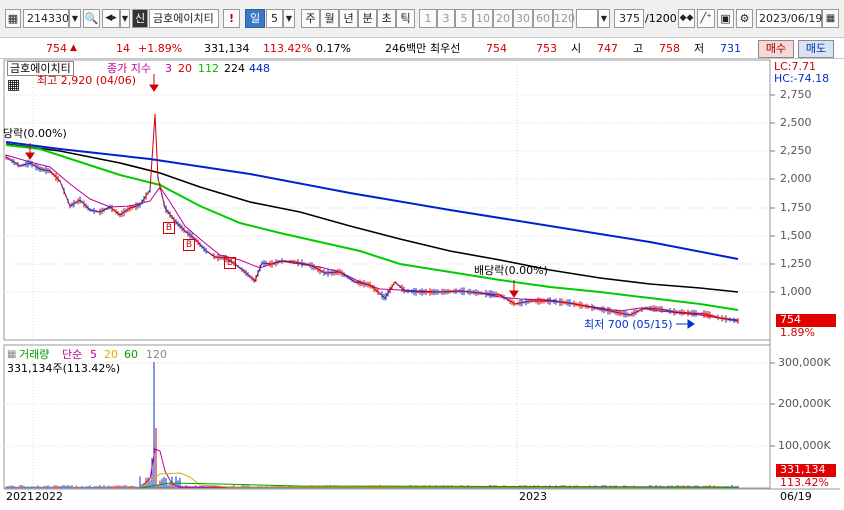 Image resolution: width=844 pixels, height=510 pixels. I want to click on open-price: 747, so click(607, 48).